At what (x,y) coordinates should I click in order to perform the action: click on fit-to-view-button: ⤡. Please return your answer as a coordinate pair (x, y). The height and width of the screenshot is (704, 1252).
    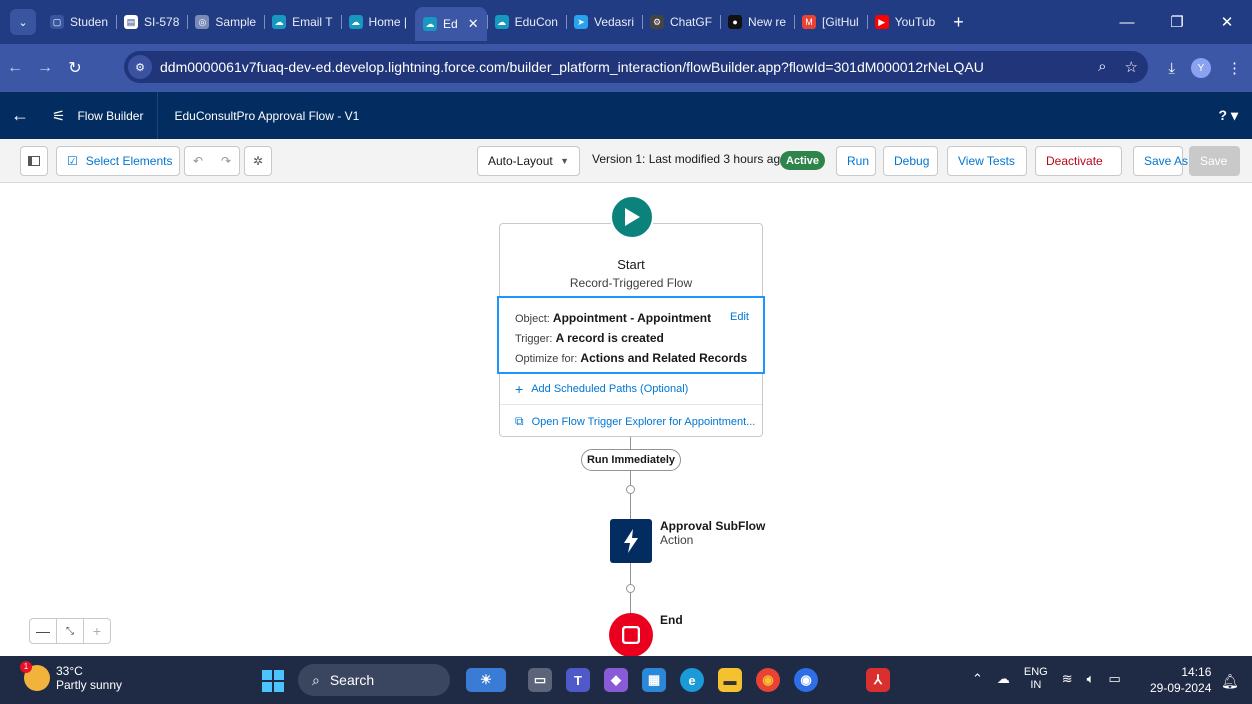
    Looking at the image, I should click on (70, 631).